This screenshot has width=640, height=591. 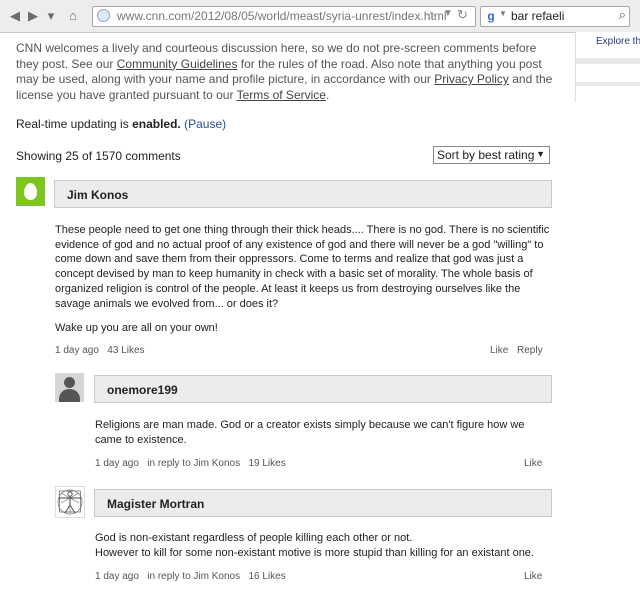 What do you see at coordinates (323, 503) in the screenshot?
I see `comment-author-bar: Magister Mortran` at bounding box center [323, 503].